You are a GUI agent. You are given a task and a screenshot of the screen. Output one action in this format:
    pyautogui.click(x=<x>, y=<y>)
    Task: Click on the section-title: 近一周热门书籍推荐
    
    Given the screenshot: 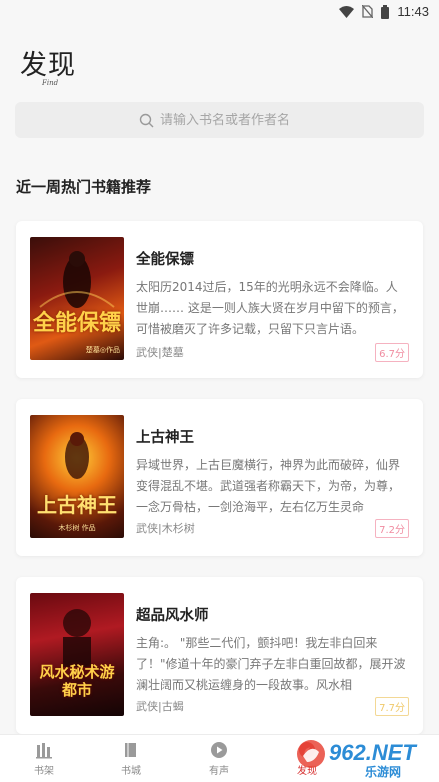 What is the action you would take?
    pyautogui.click(x=84, y=187)
    